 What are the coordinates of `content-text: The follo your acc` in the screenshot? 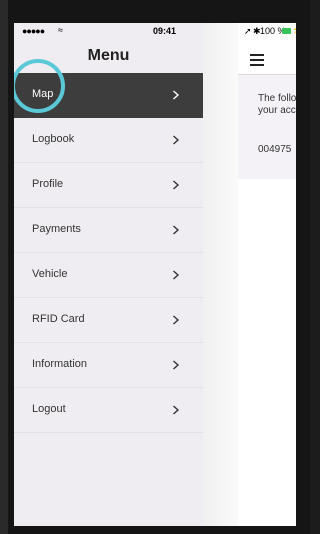 It's located at (277, 105).